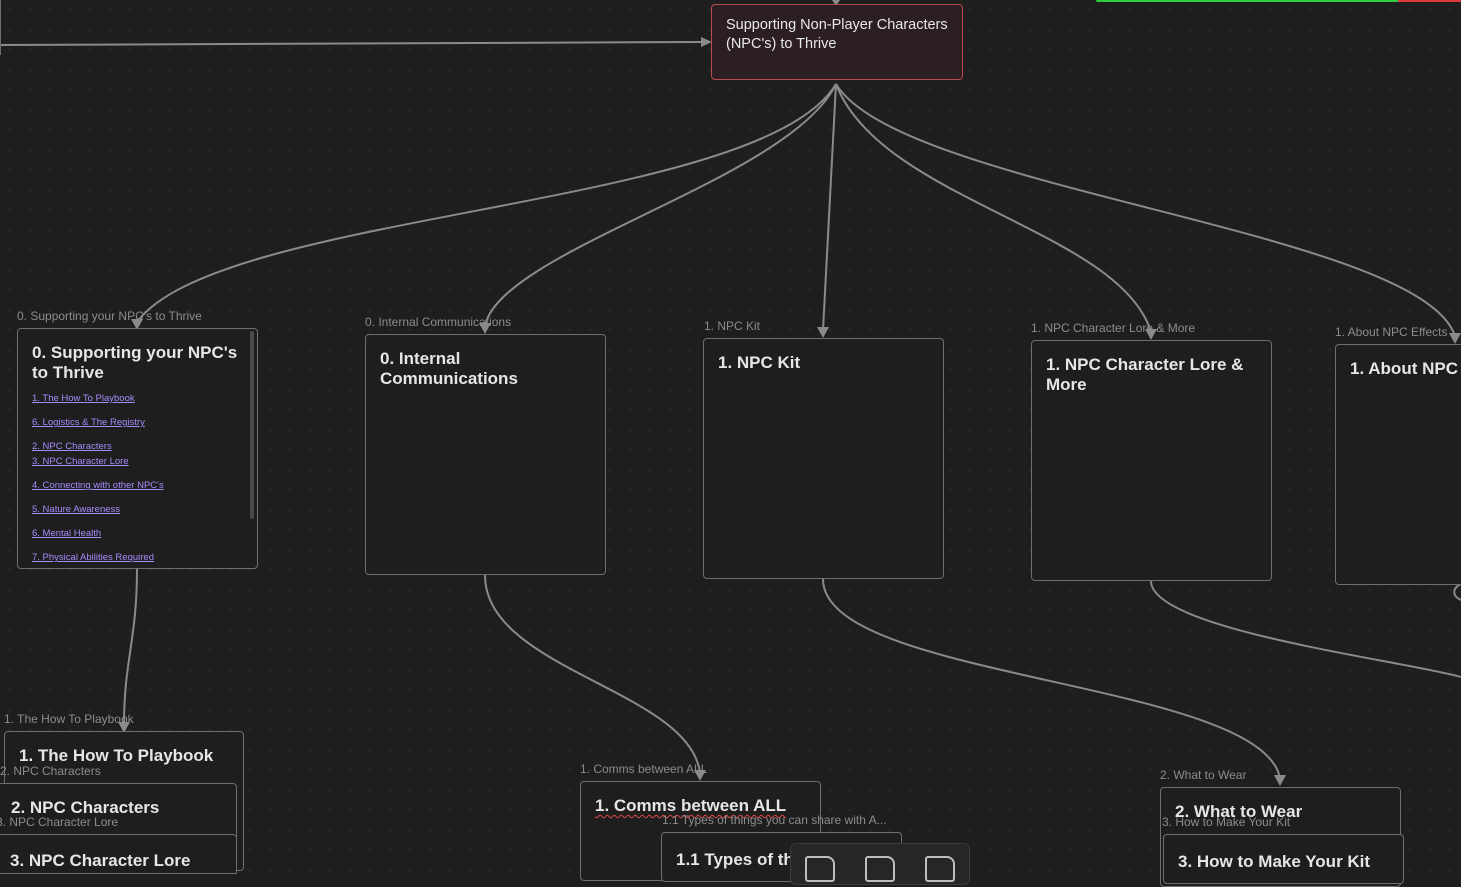 The width and height of the screenshot is (1461, 887). Describe the element at coordinates (1145, 374) in the screenshot. I see `card-title: 1. NPC Character Lore & More` at that location.